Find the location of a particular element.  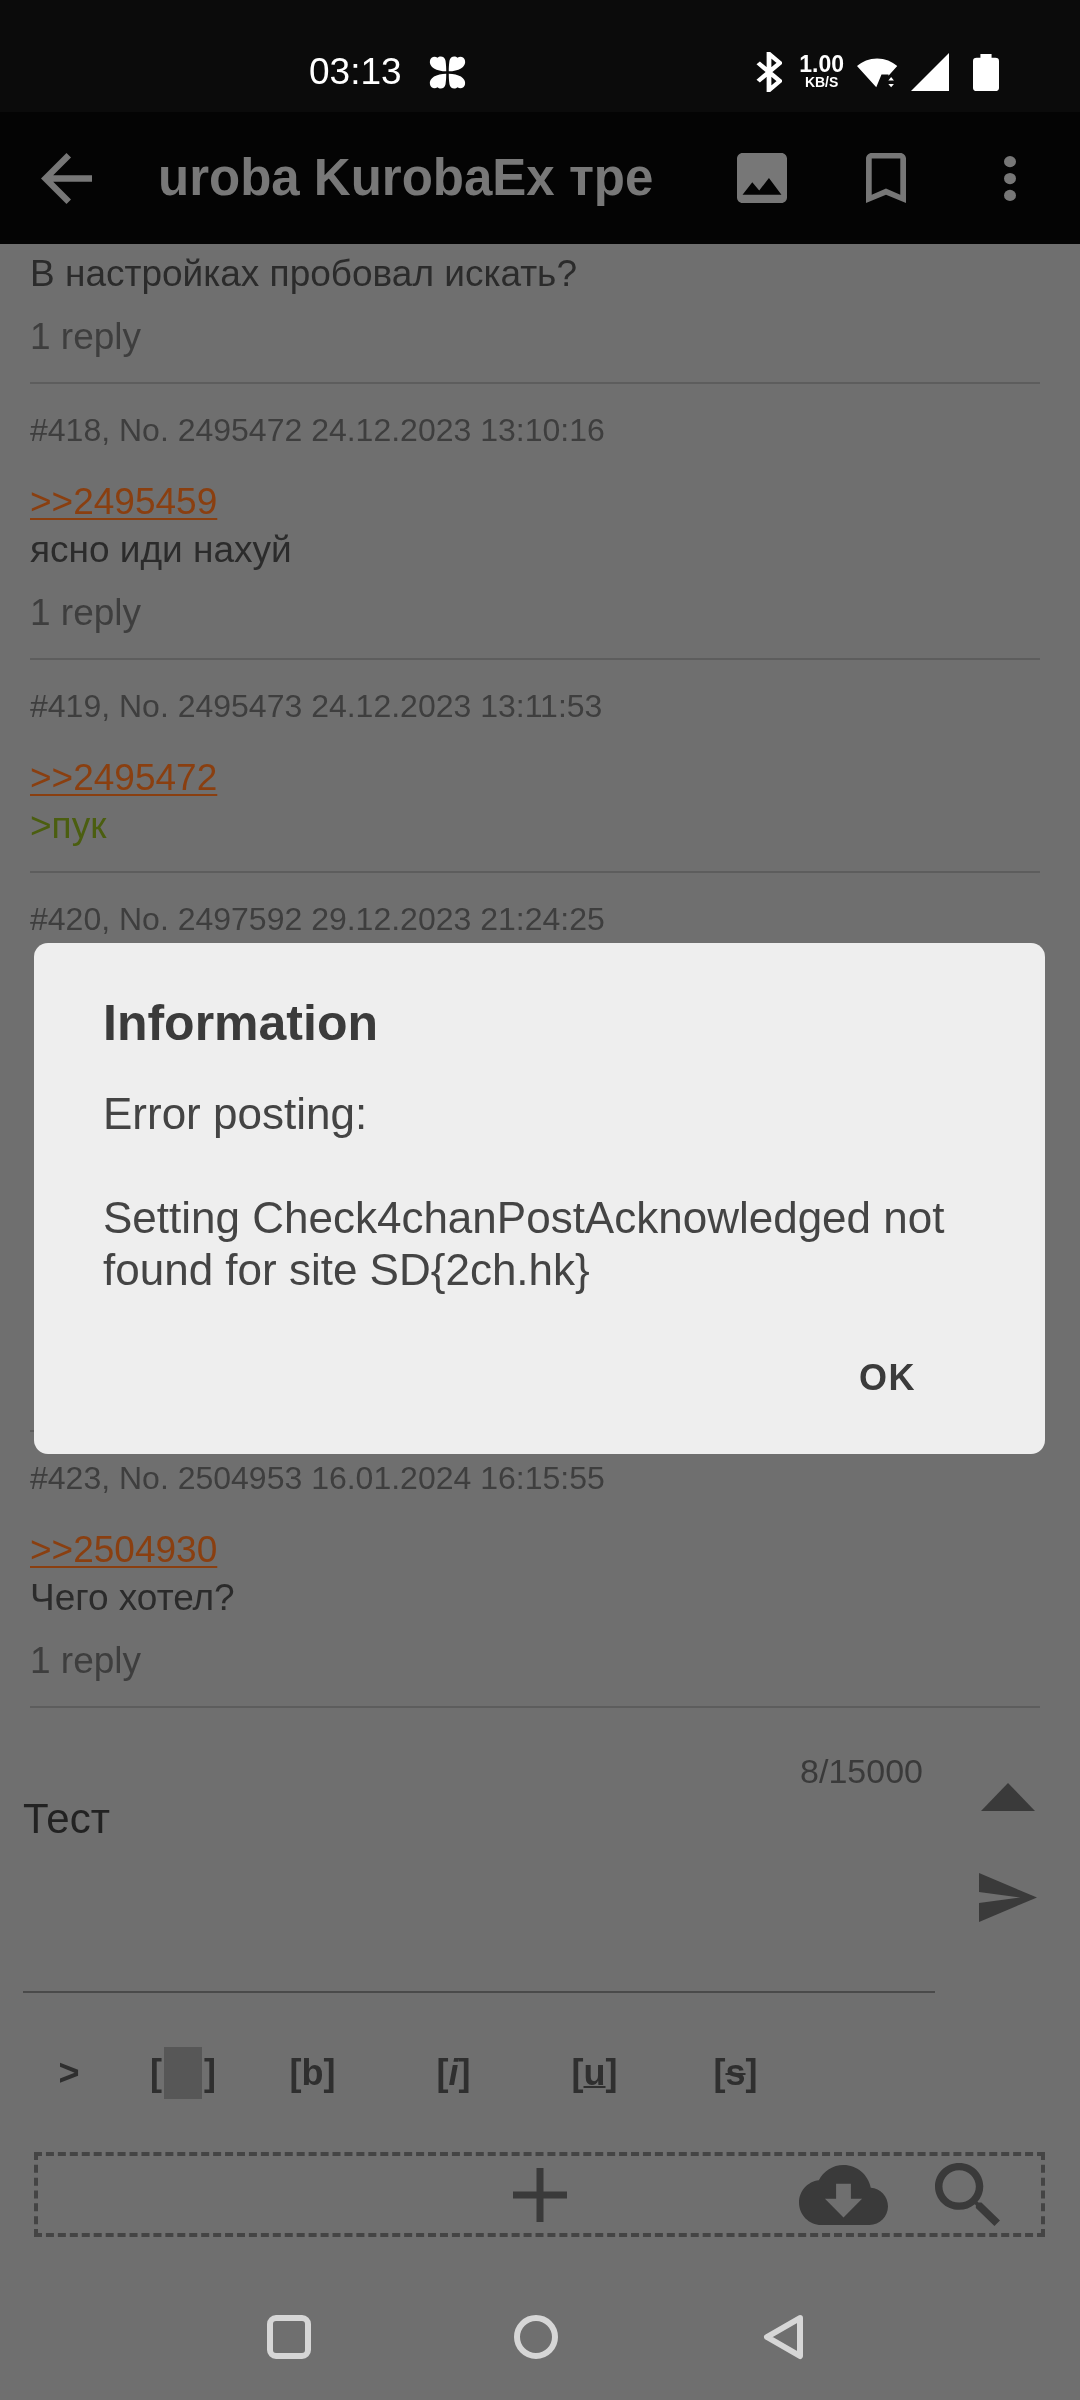

signal-icon is located at coordinates (930, 72).